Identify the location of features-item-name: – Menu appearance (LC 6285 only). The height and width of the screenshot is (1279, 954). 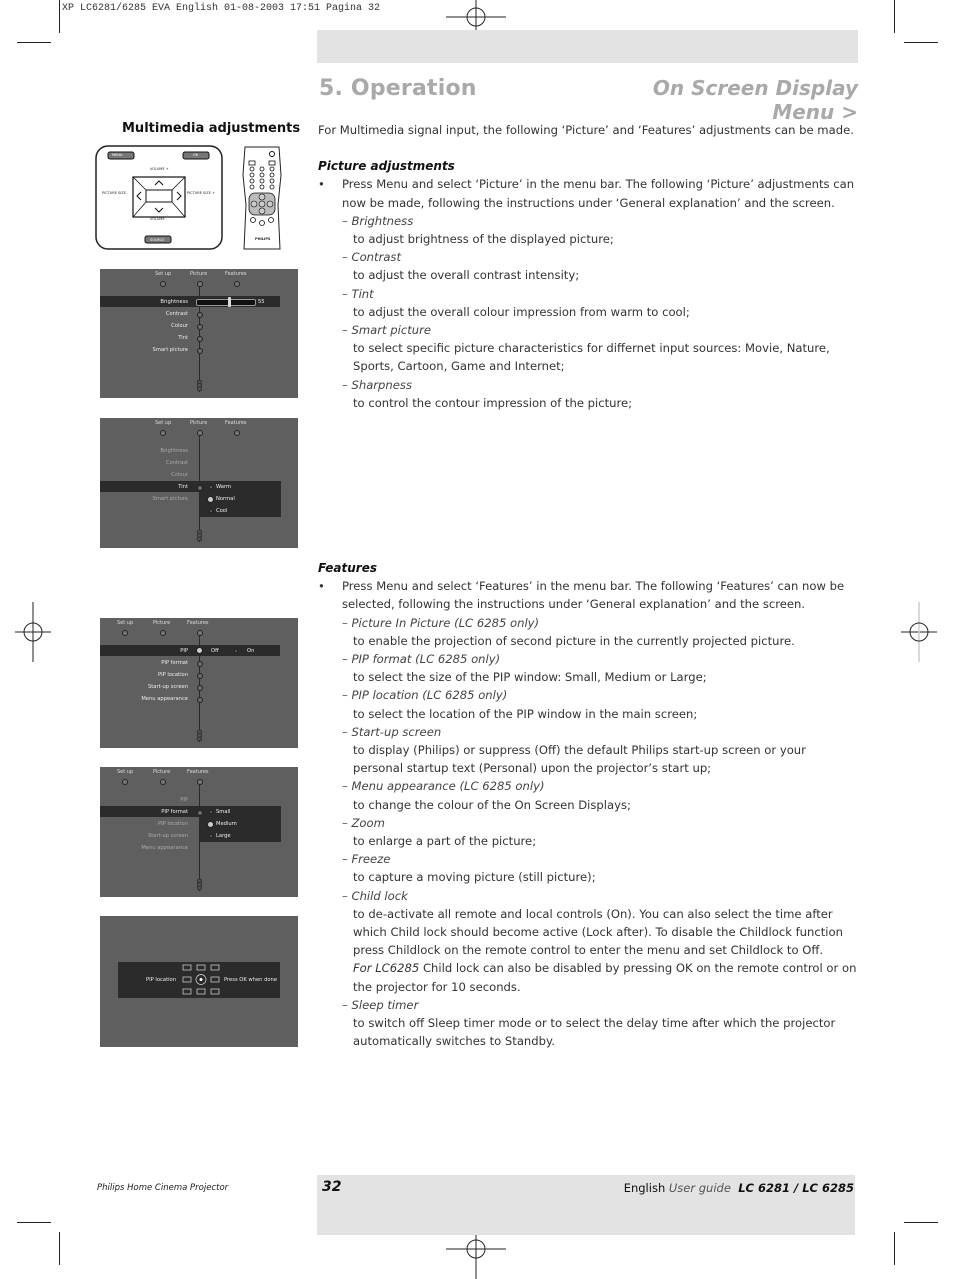
(443, 786).